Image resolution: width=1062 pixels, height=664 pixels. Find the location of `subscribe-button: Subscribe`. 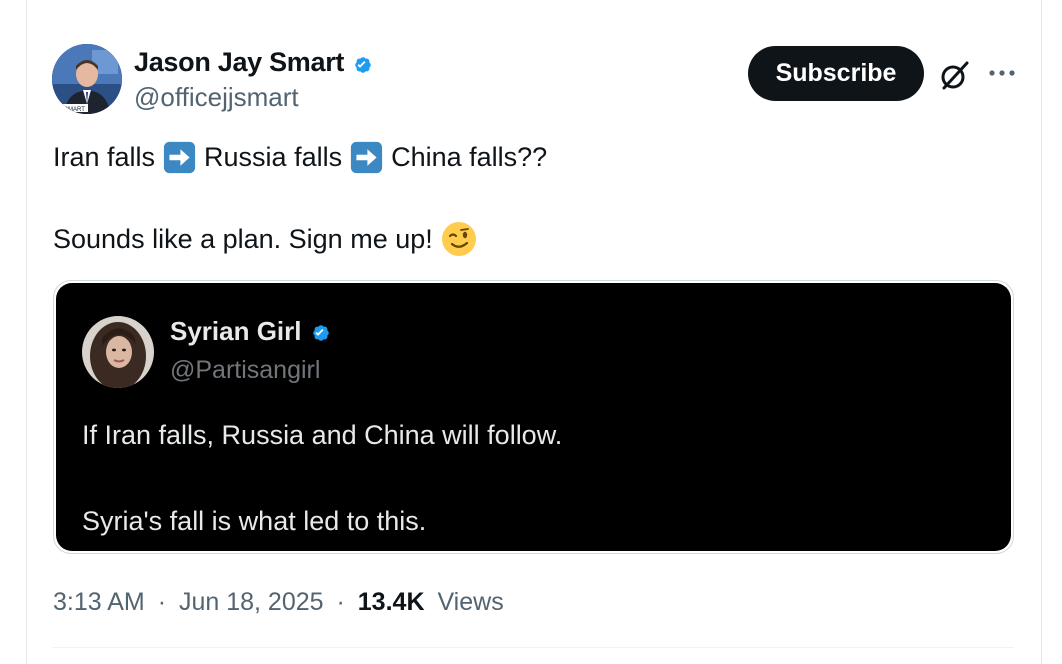

subscribe-button: Subscribe is located at coordinates (836, 73).